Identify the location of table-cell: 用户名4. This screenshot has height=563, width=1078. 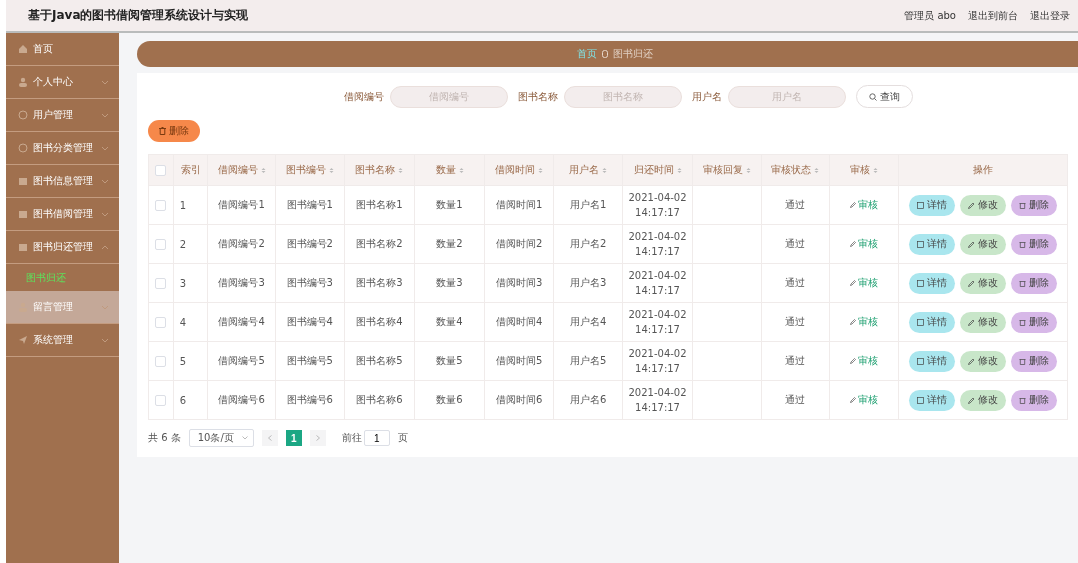
(588, 321).